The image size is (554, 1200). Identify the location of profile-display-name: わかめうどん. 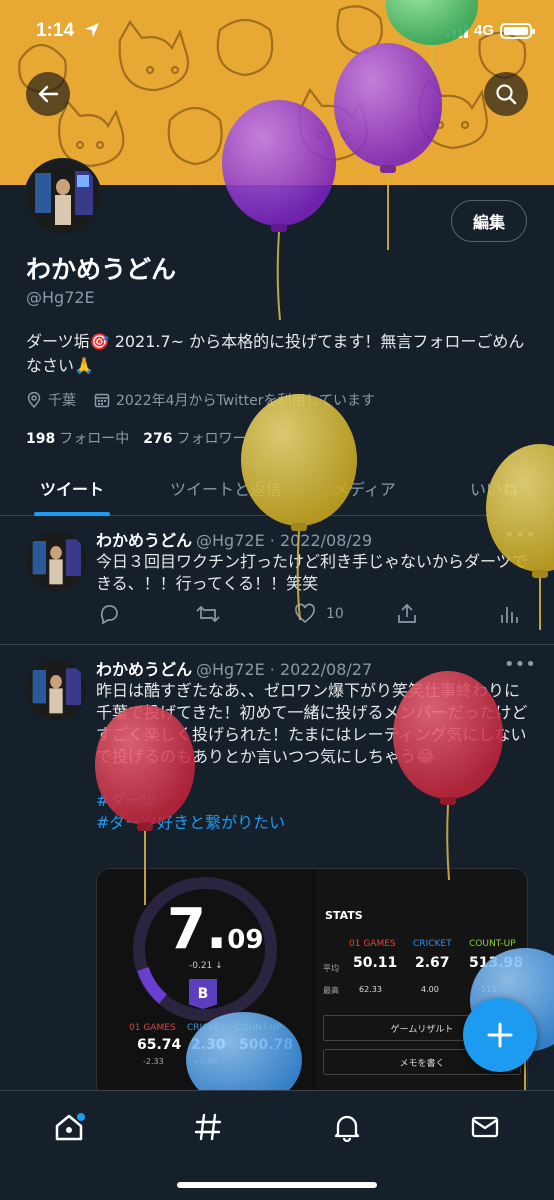
(101, 269).